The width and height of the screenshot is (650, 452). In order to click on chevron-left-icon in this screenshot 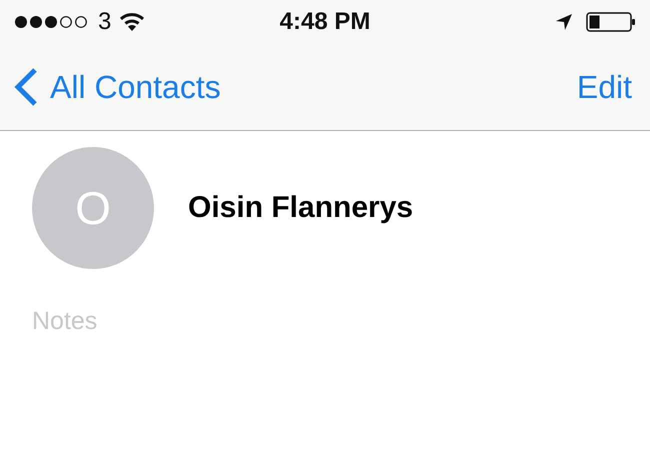, I will do `click(26, 87)`.